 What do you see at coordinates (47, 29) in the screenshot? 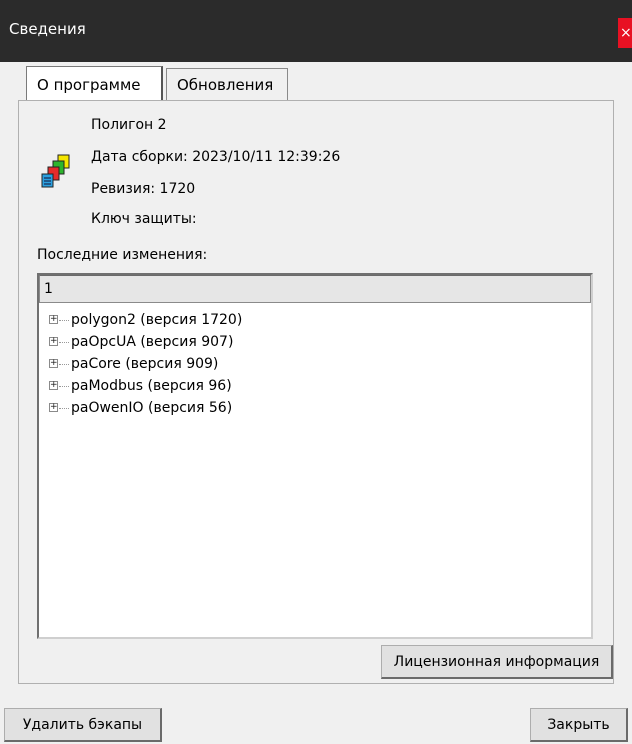
I see `window-title: Сведения` at bounding box center [47, 29].